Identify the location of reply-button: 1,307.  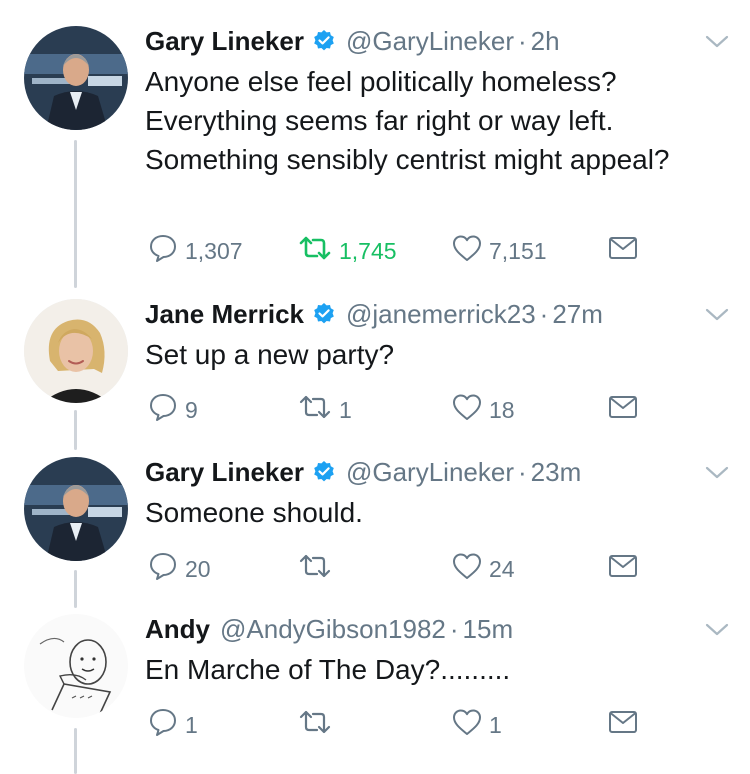
(195, 251).